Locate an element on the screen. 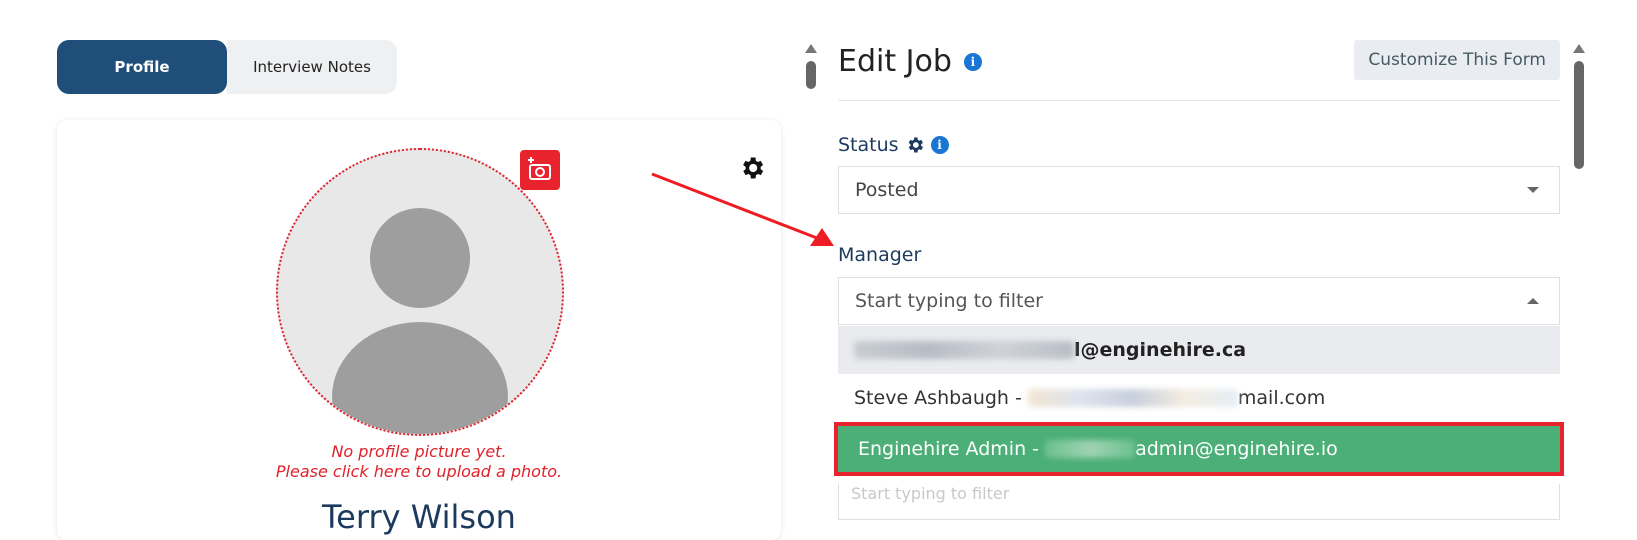 The height and width of the screenshot is (540, 1637). avatar-body-shape is located at coordinates (420, 378).